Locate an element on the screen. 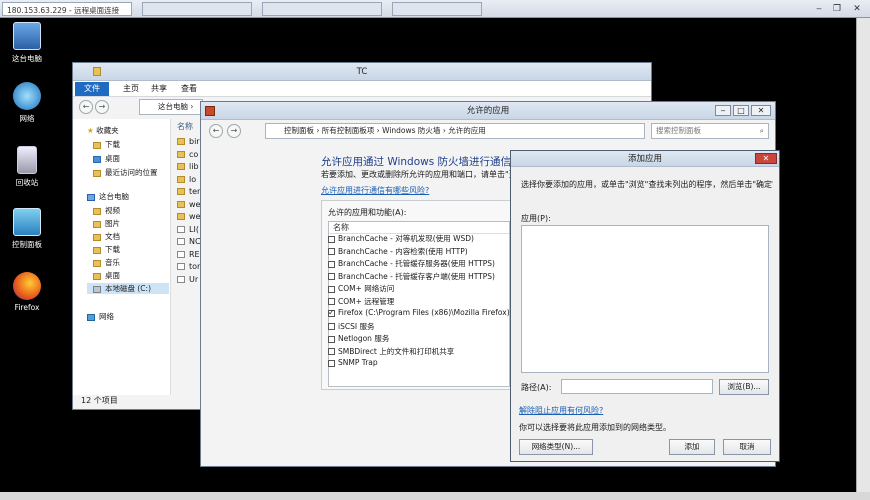 This screenshot has width=870, height=500. rdp-minimize-button: ‒ is located at coordinates (819, 9).